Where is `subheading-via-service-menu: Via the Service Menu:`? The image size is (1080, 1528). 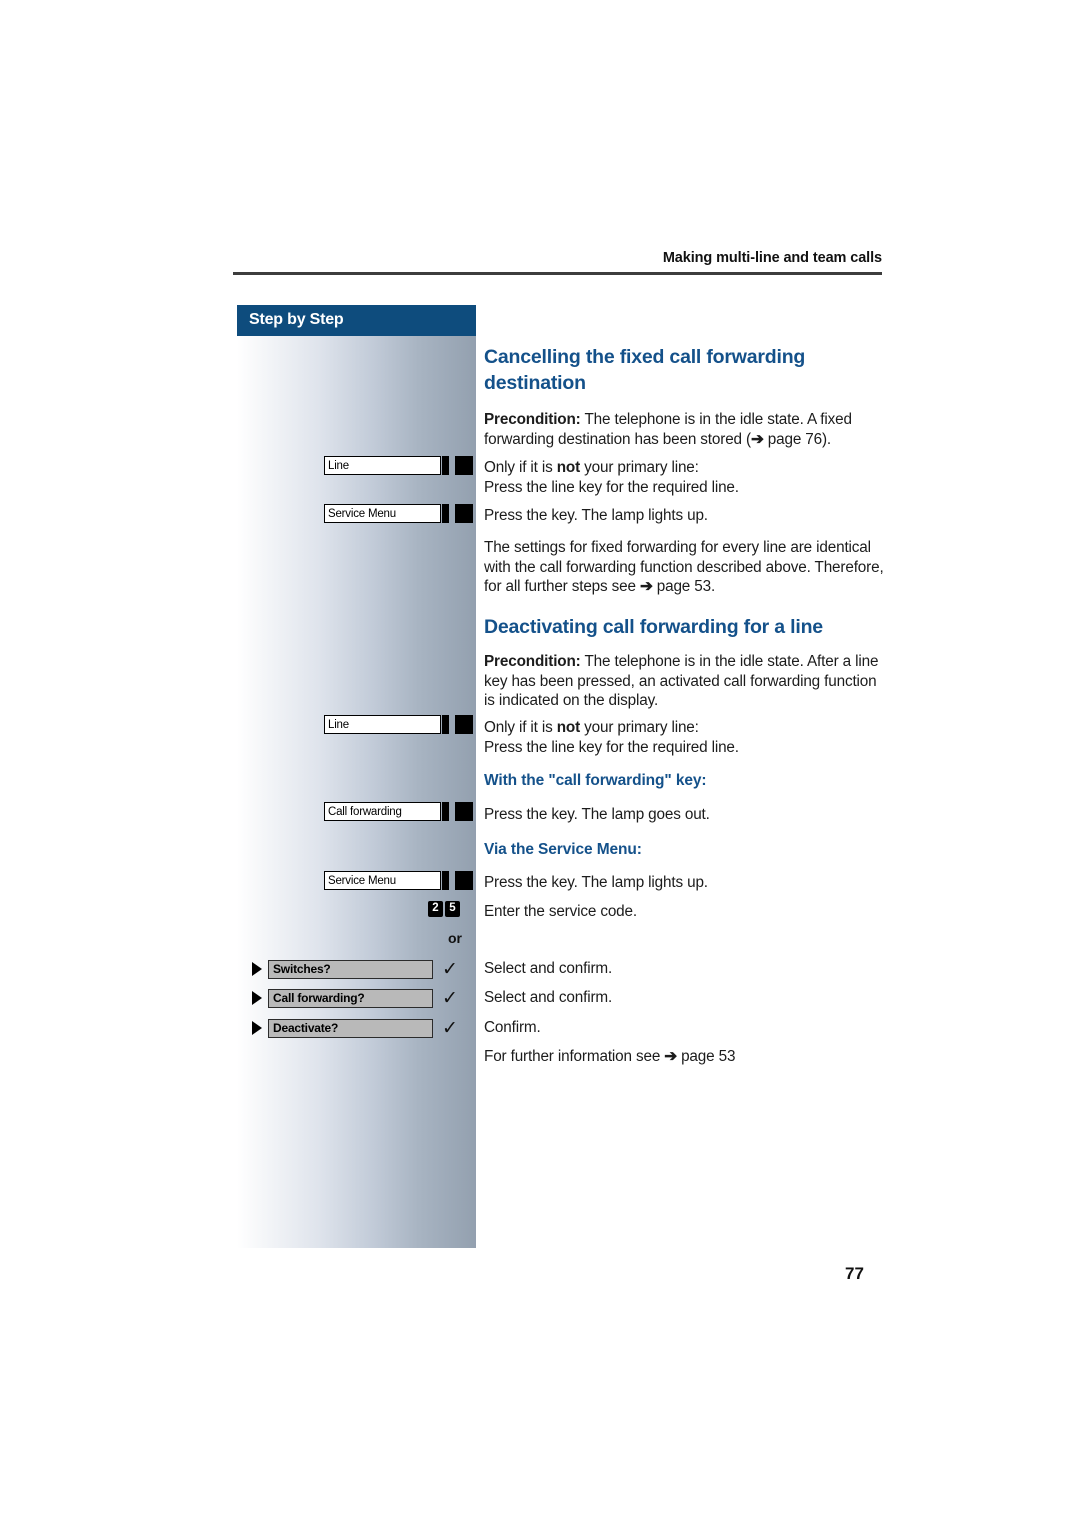 subheading-via-service-menu: Via the Service Menu: is located at coordinates (563, 849).